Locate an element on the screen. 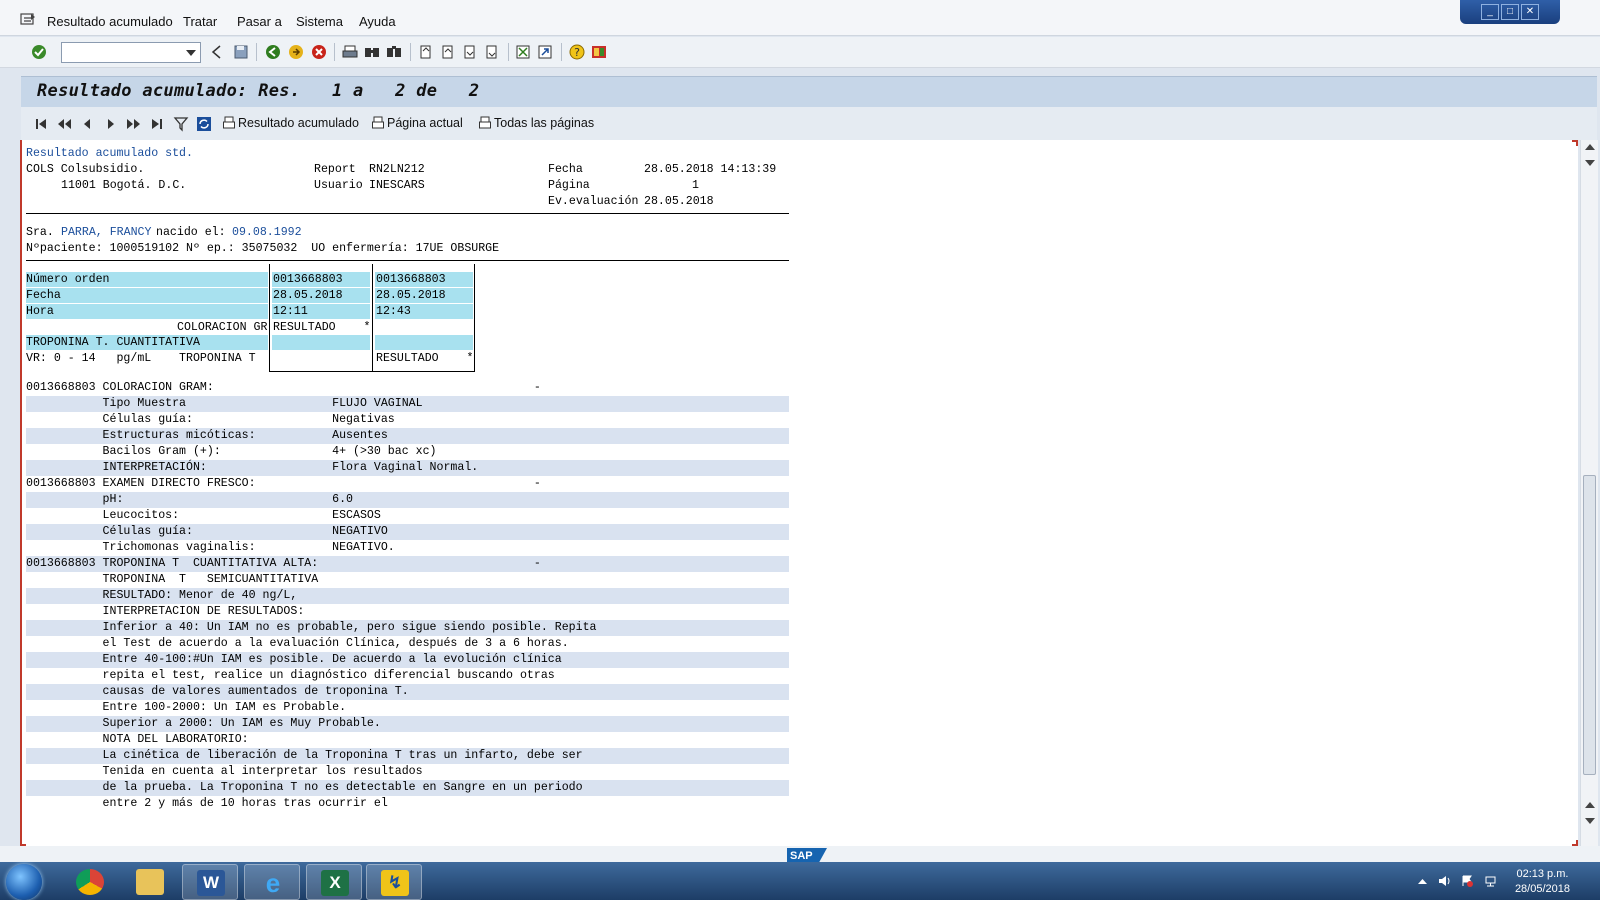 Image resolution: width=1600 pixels, height=900 pixels. scroll-page-up-icon is located at coordinates (1590, 163).